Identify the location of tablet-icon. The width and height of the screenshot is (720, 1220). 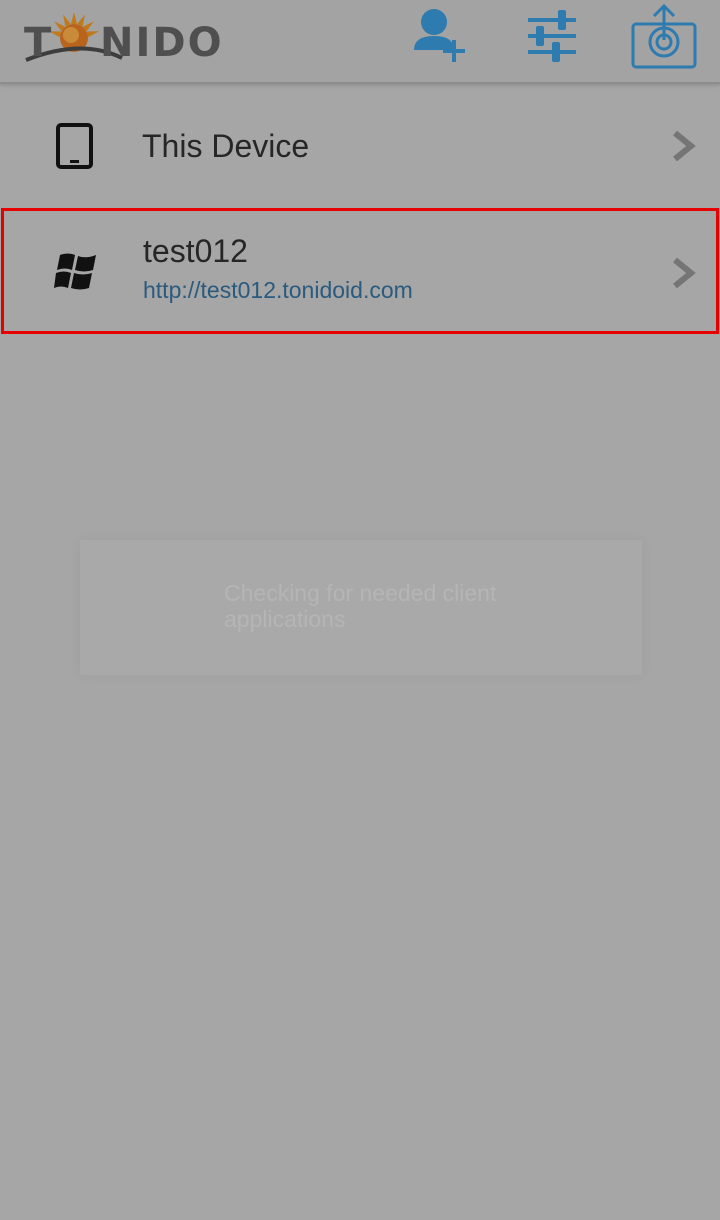
(75, 149).